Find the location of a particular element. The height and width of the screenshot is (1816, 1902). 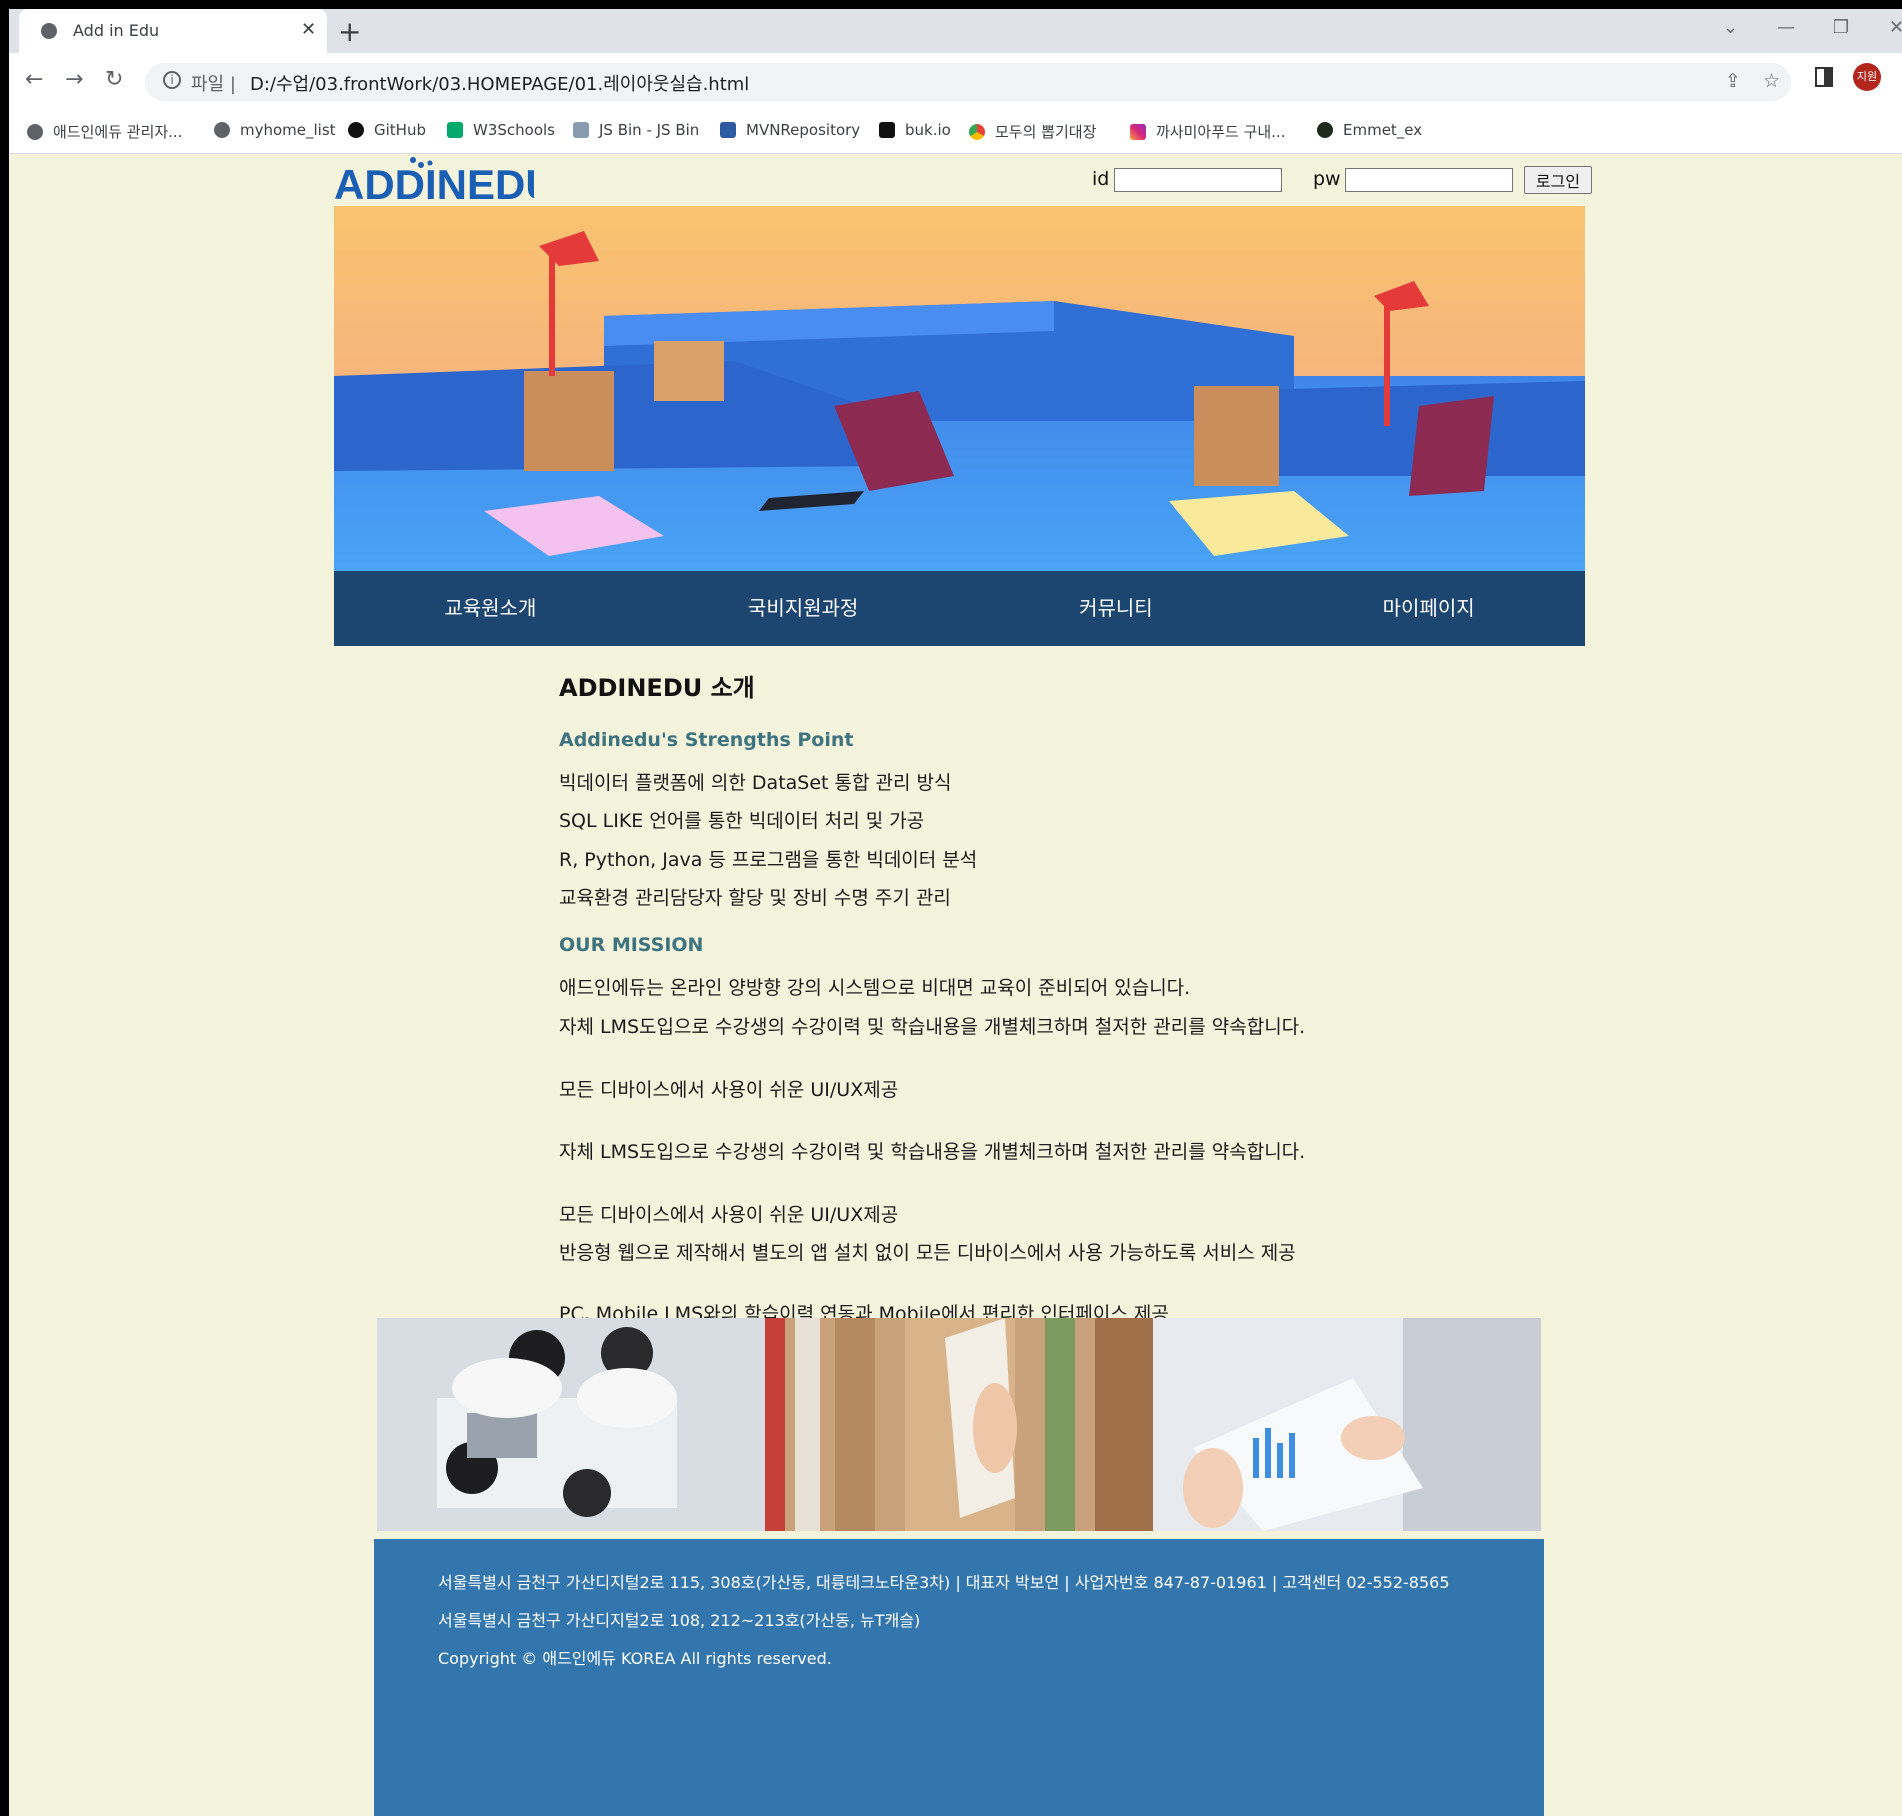

pw-label: pw is located at coordinates (1327, 179).